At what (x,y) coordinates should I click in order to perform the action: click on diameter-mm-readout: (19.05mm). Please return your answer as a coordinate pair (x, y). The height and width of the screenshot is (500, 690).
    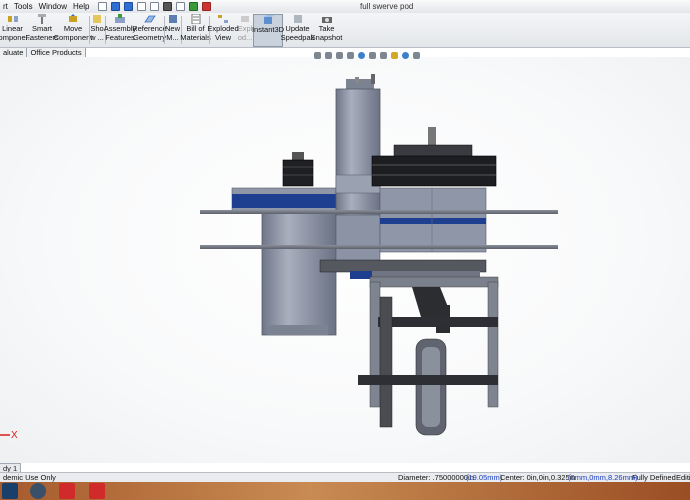
    Looking at the image, I should click on (484, 477).